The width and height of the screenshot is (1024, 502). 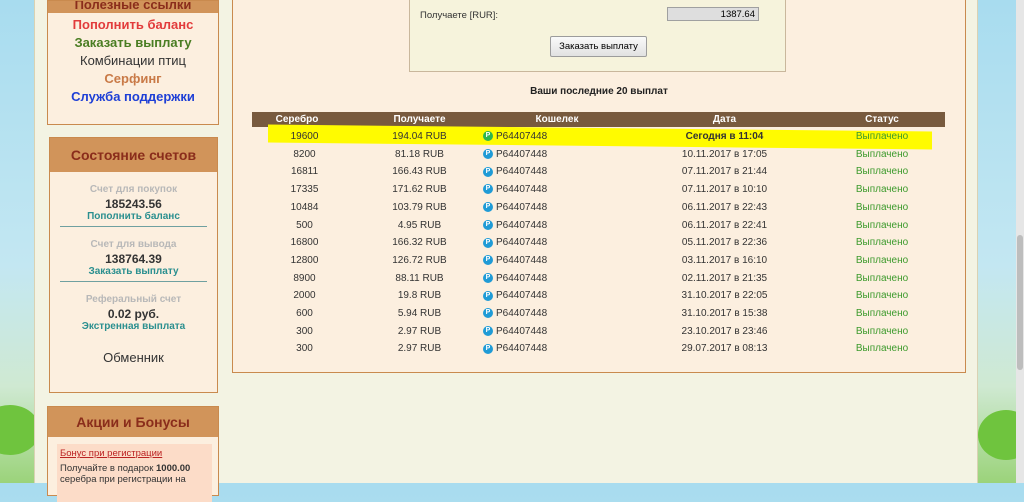 What do you see at coordinates (724, 154) in the screenshot?
I see `cell-date: 10.11.2017 в 17:05` at bounding box center [724, 154].